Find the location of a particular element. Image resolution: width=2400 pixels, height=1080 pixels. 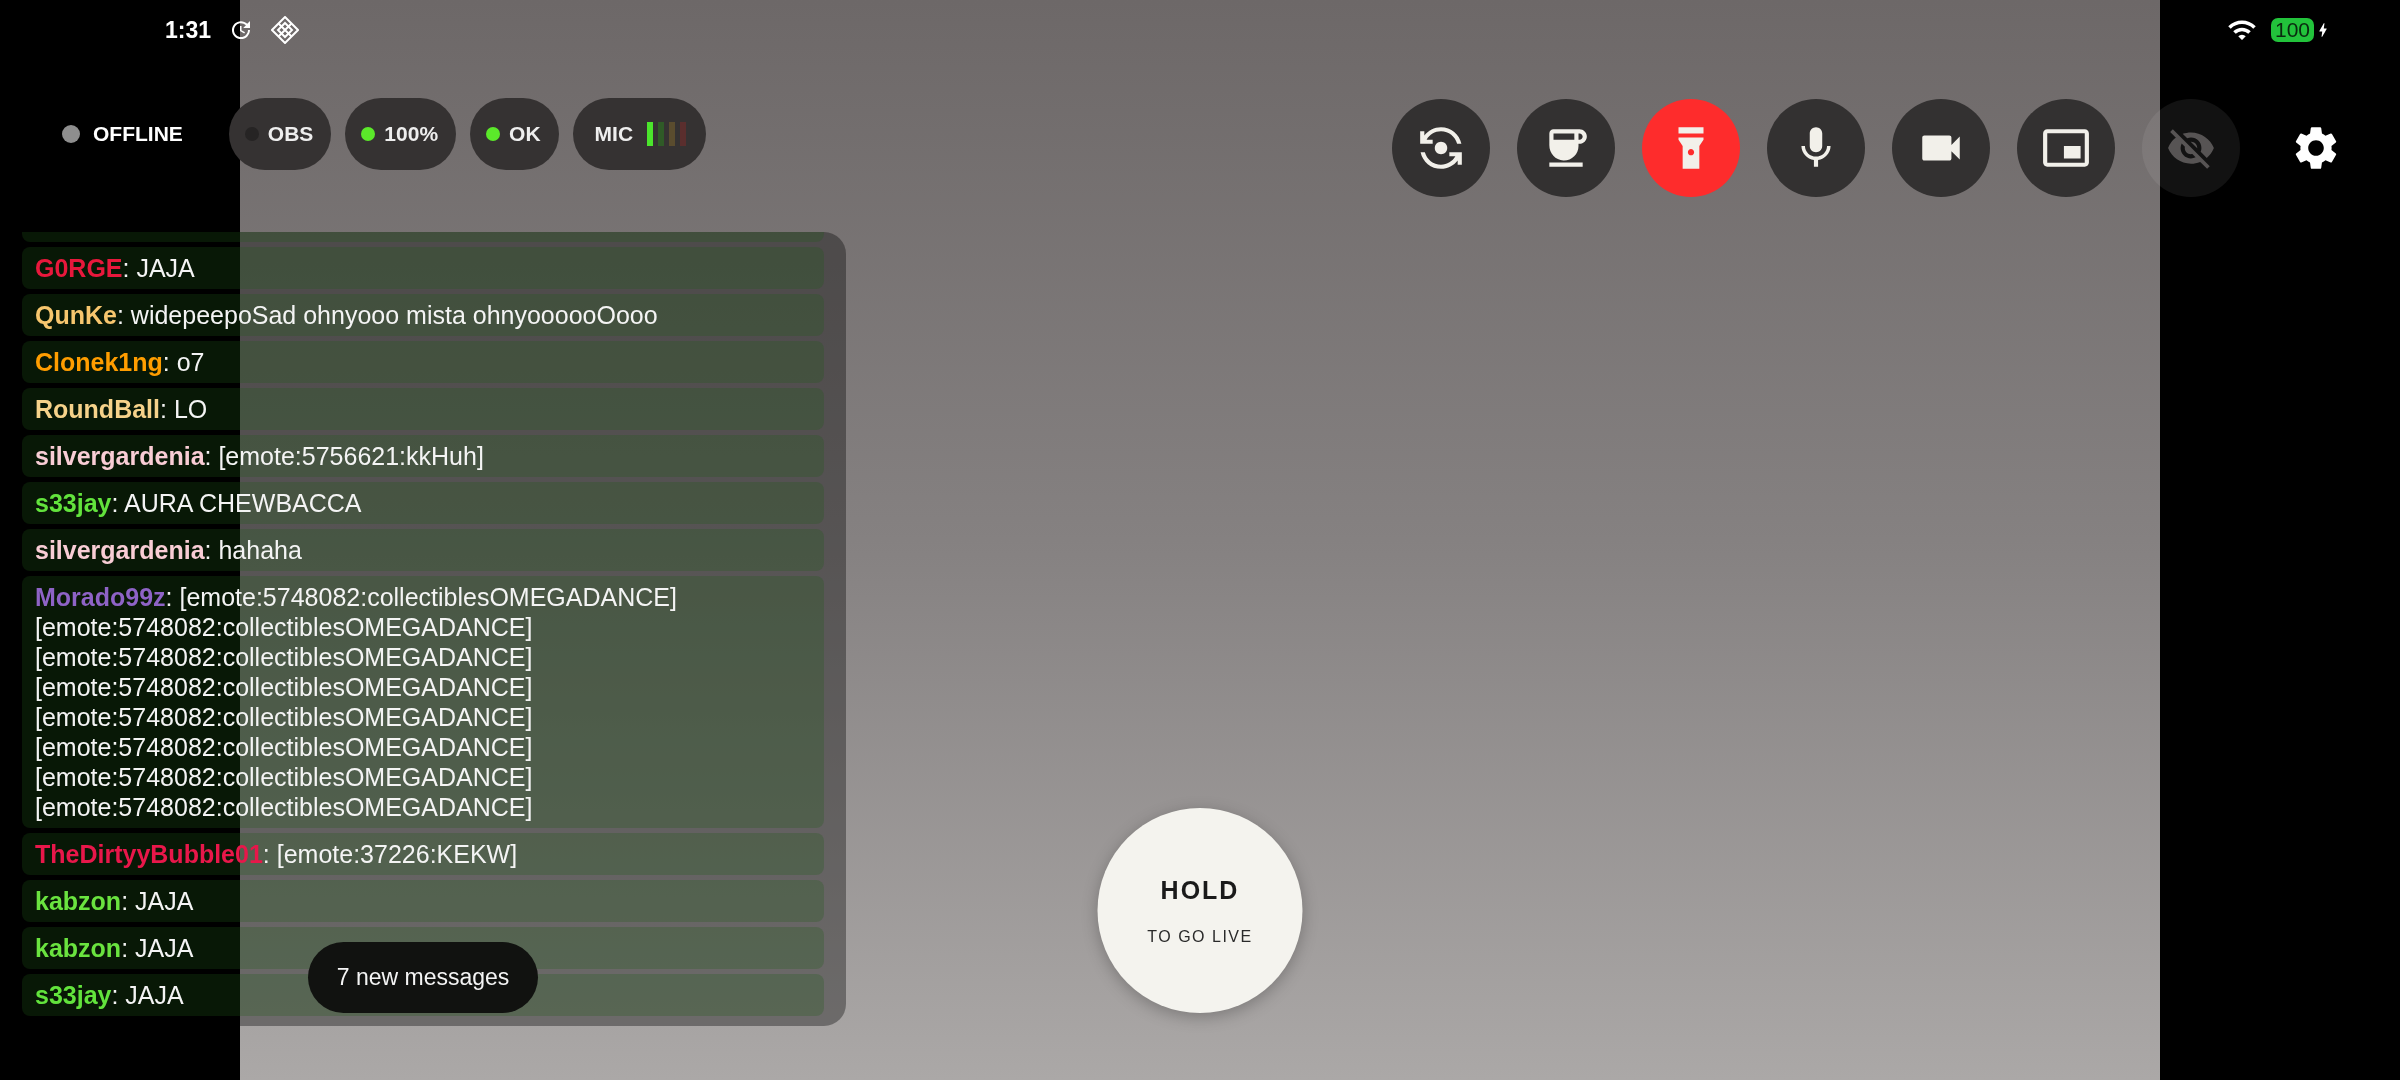

chat-message-text: s33jay: AURA CHEWBACCA is located at coordinates (198, 503).